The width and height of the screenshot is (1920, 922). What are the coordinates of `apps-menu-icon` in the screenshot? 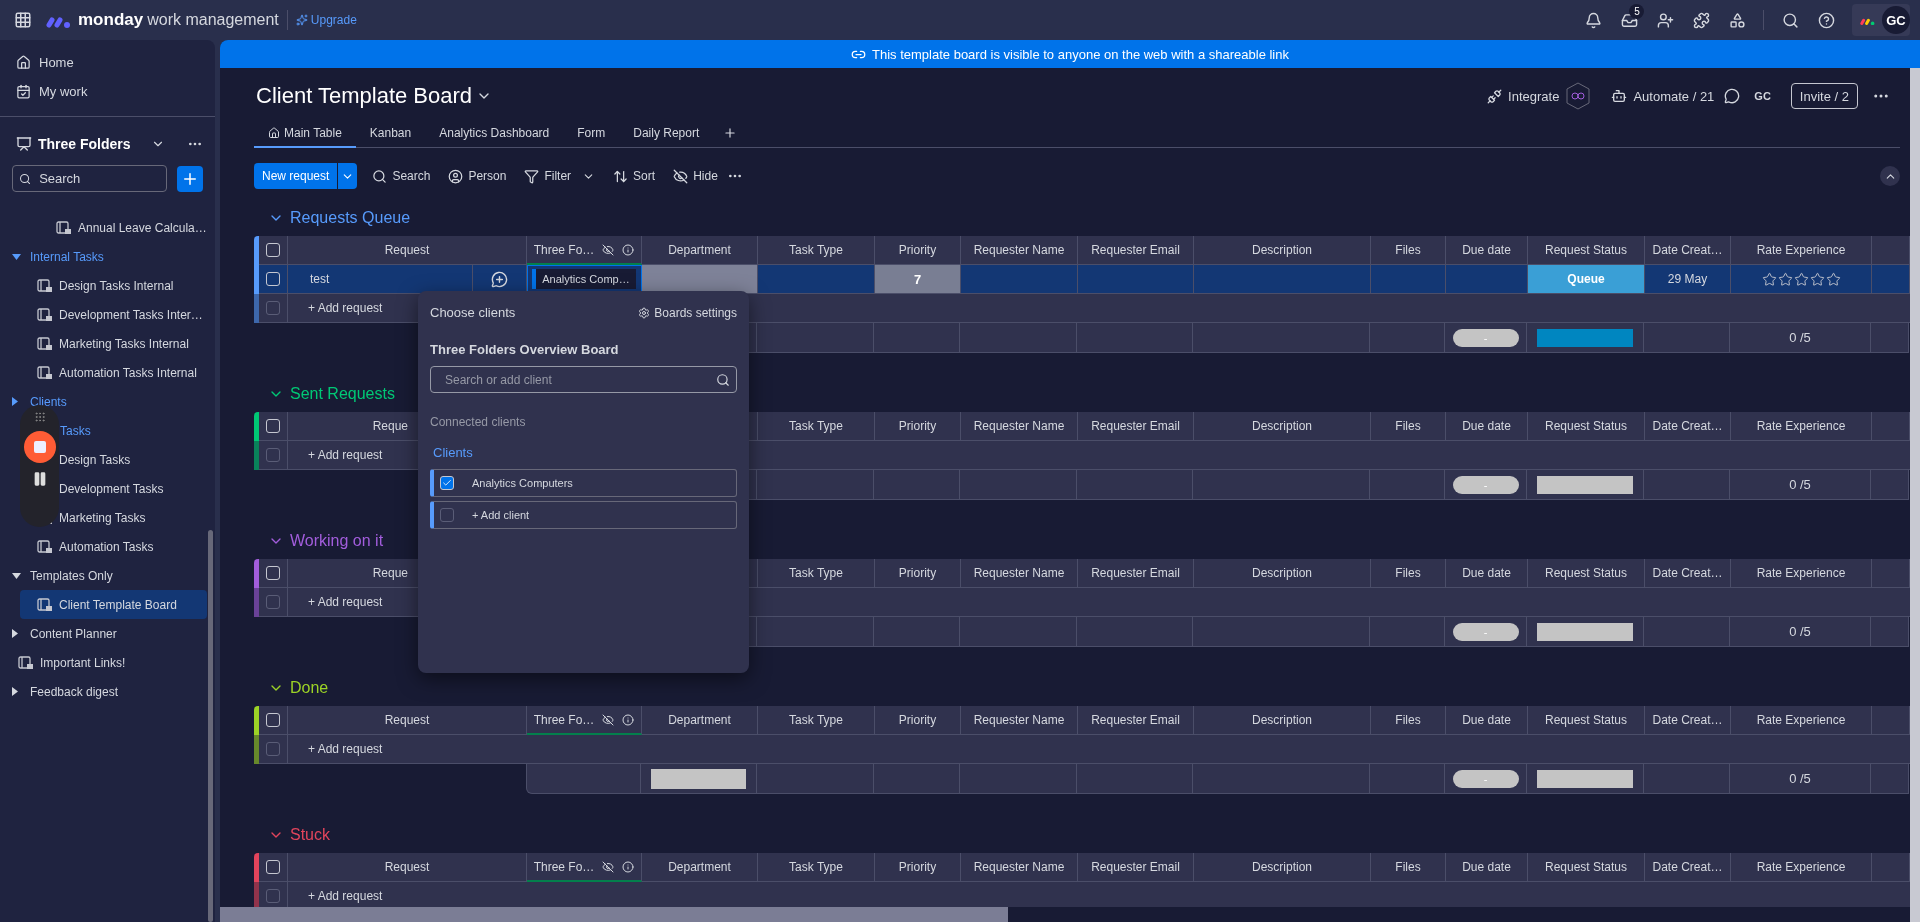 It's located at (23, 20).